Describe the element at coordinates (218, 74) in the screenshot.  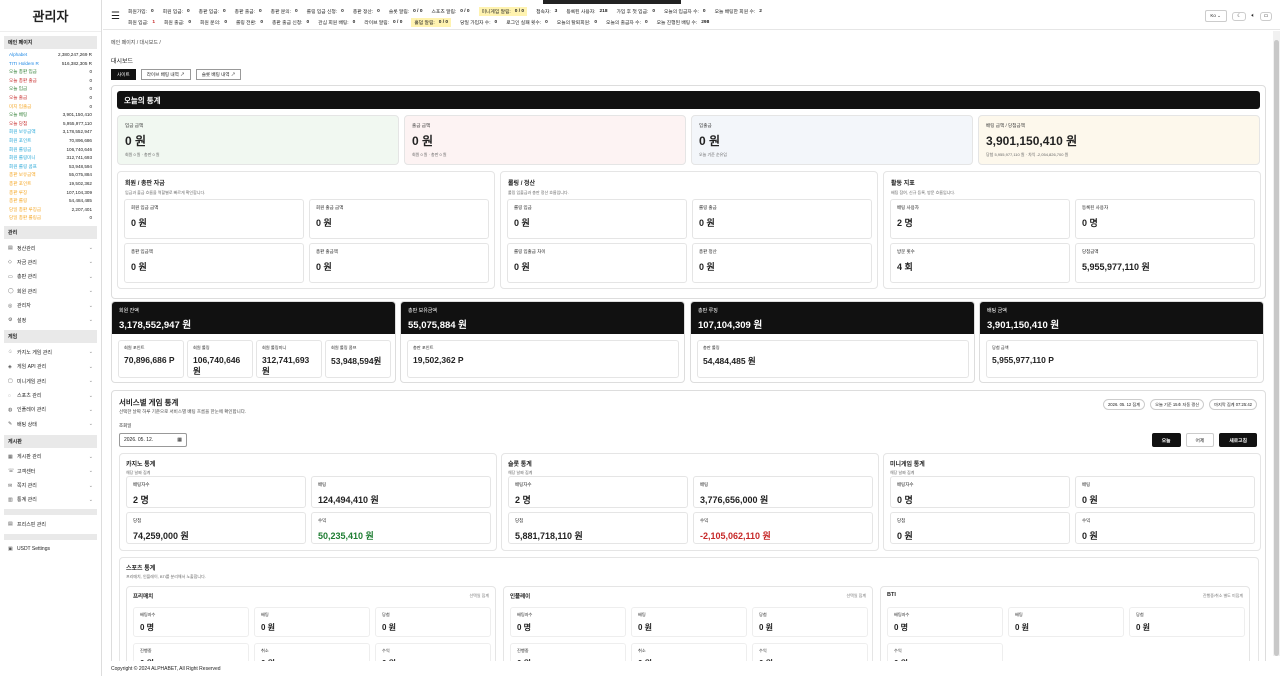
I see `tab-2: 슬롯 배팅 내역 ↗` at that location.